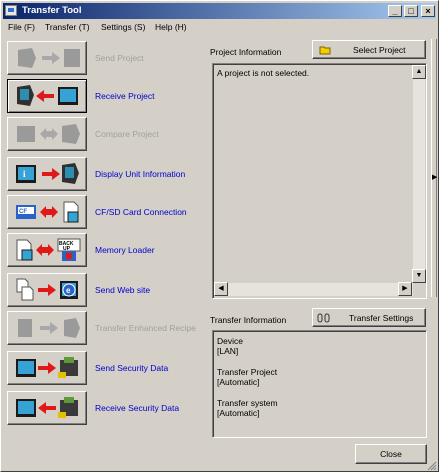 The height and width of the screenshot is (472, 439). Describe the element at coordinates (325, 50) in the screenshot. I see `folder-icon` at that location.